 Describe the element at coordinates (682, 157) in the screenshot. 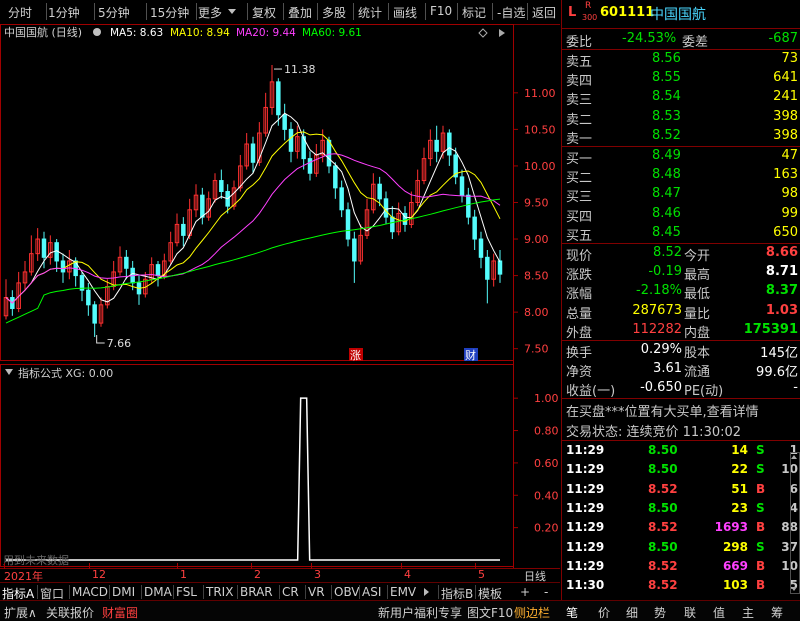

I see `bid-row: 买一 8.49 47` at that location.